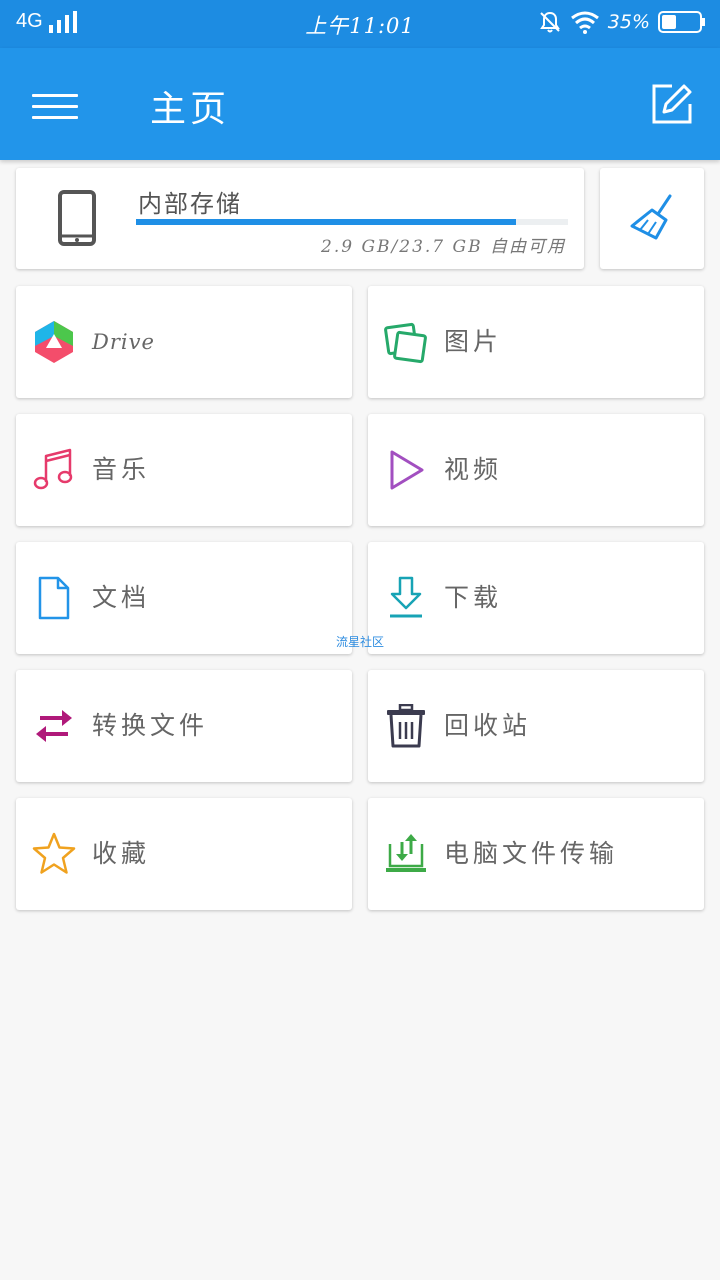 The height and width of the screenshot is (1280, 720). Describe the element at coordinates (536, 726) in the screenshot. I see `tile-recycle-bin: 回收站` at that location.